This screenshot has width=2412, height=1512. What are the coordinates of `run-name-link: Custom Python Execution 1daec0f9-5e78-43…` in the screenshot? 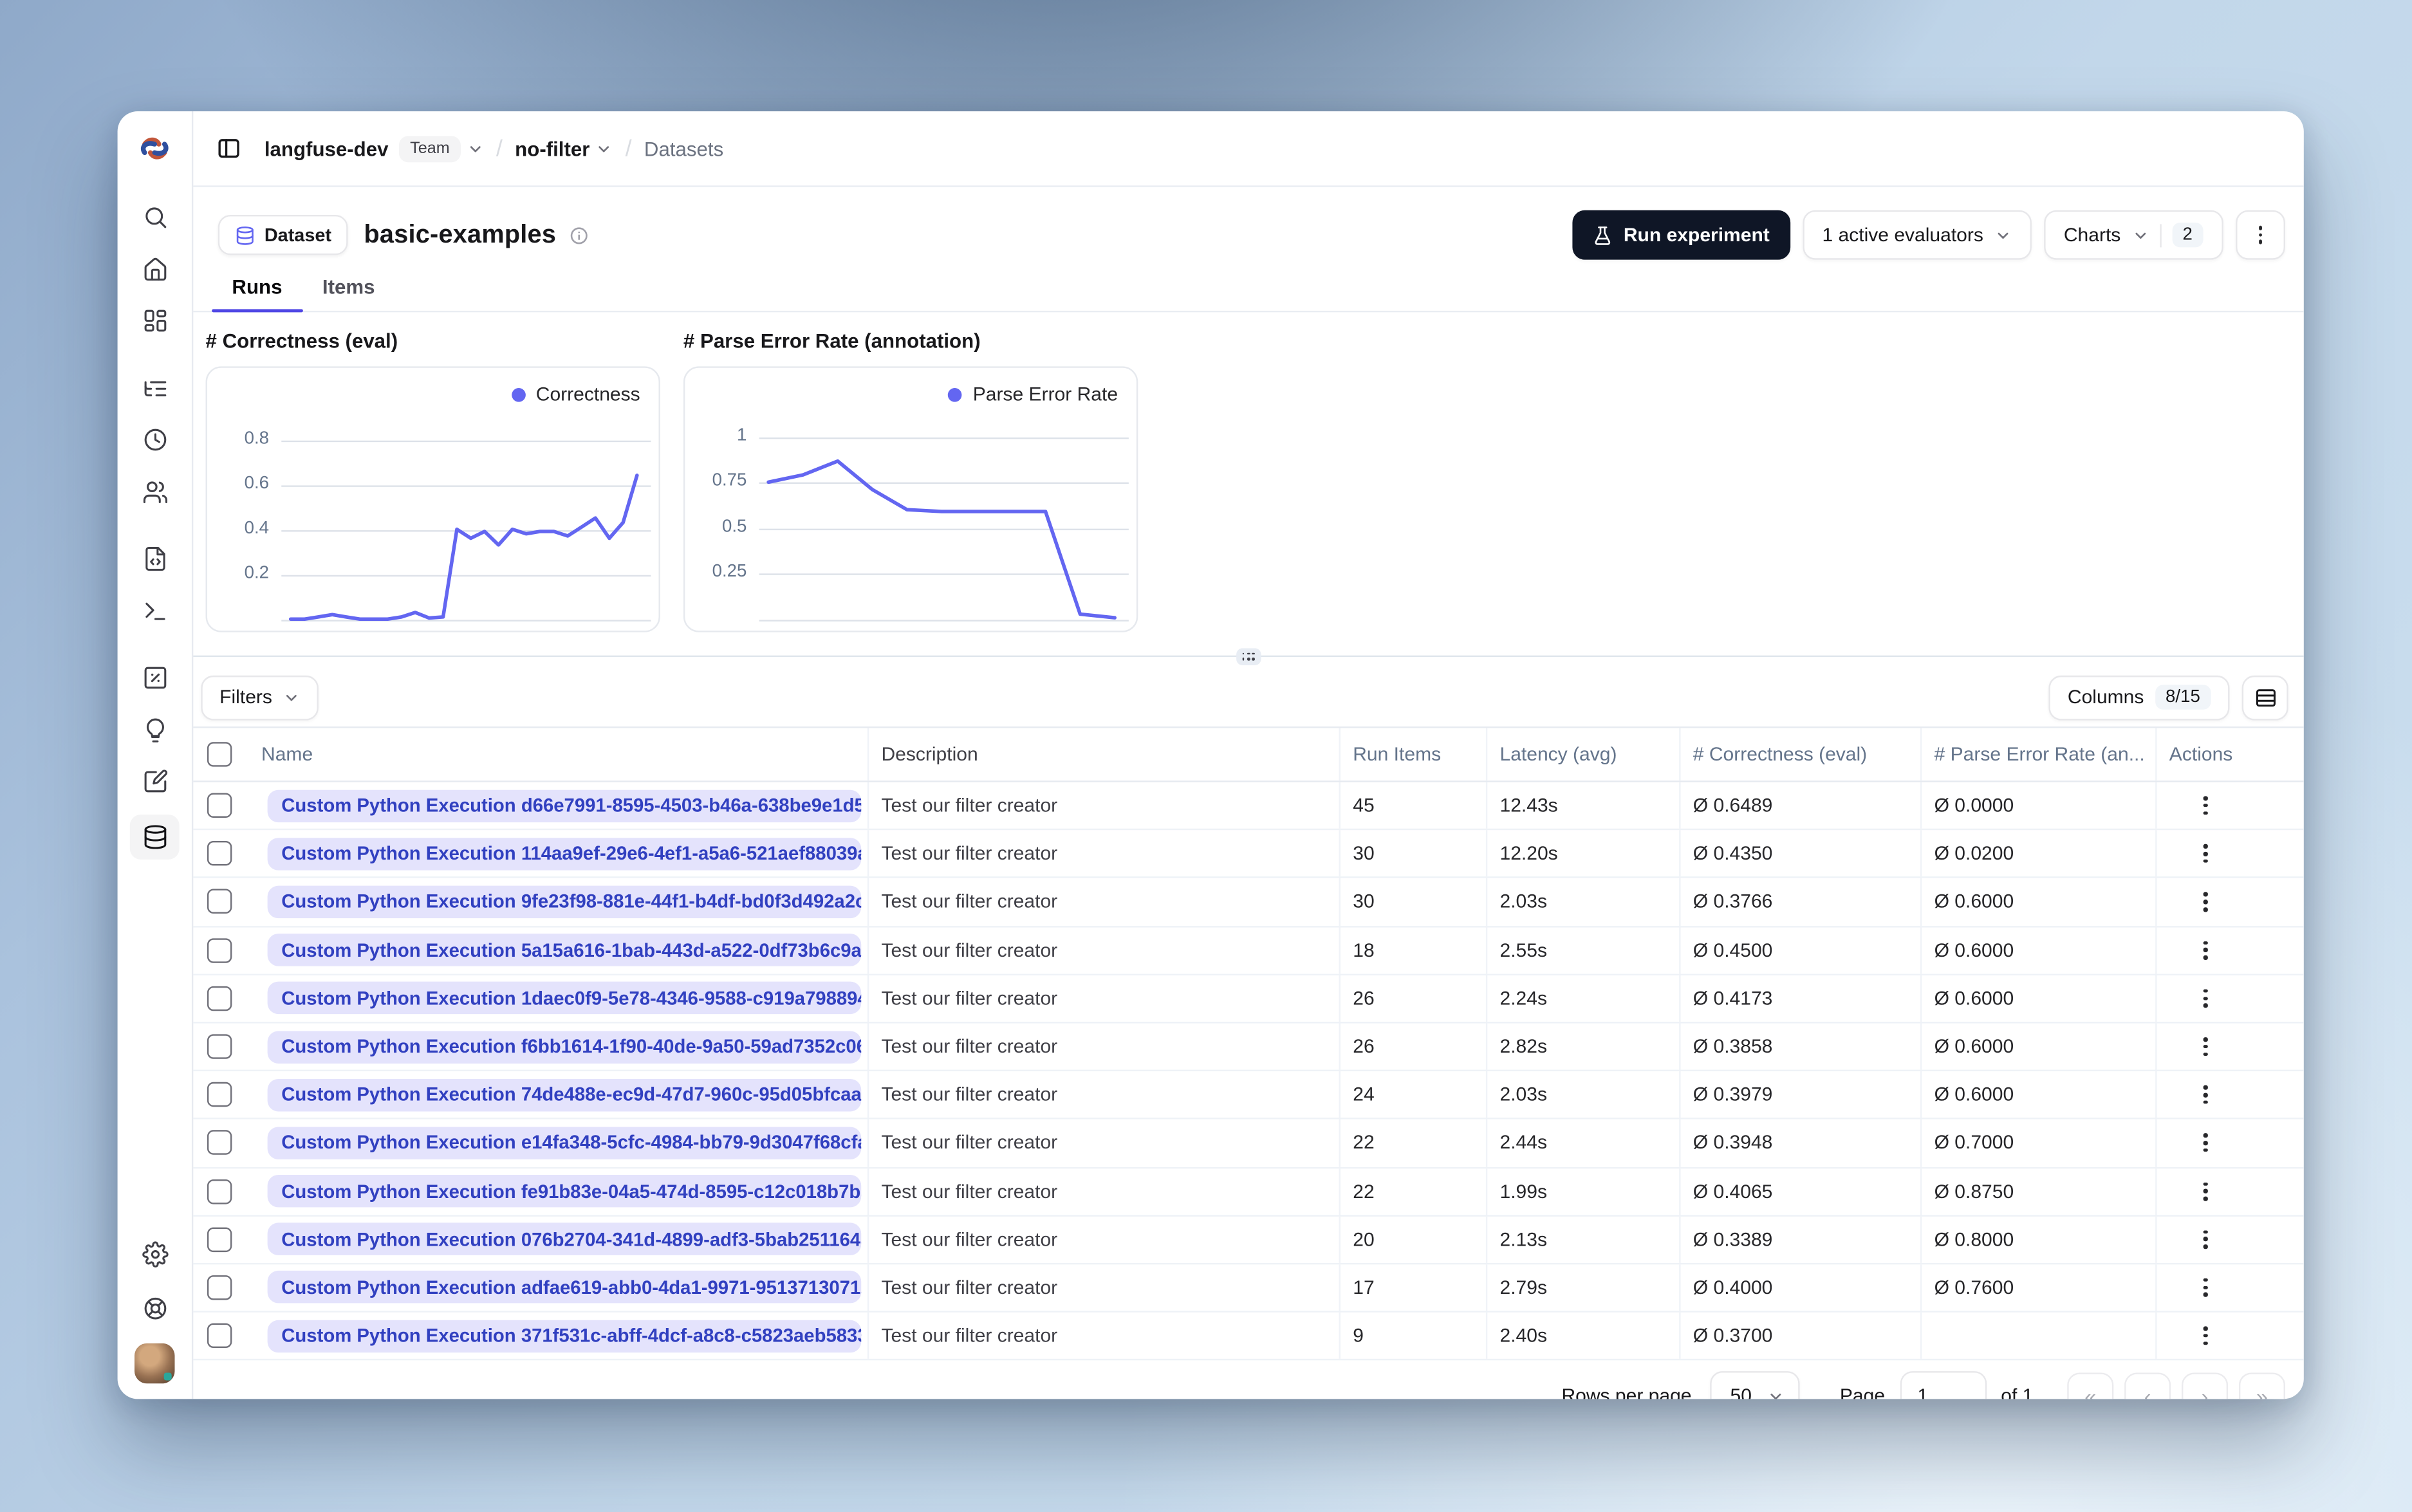 It's located at (564, 998).